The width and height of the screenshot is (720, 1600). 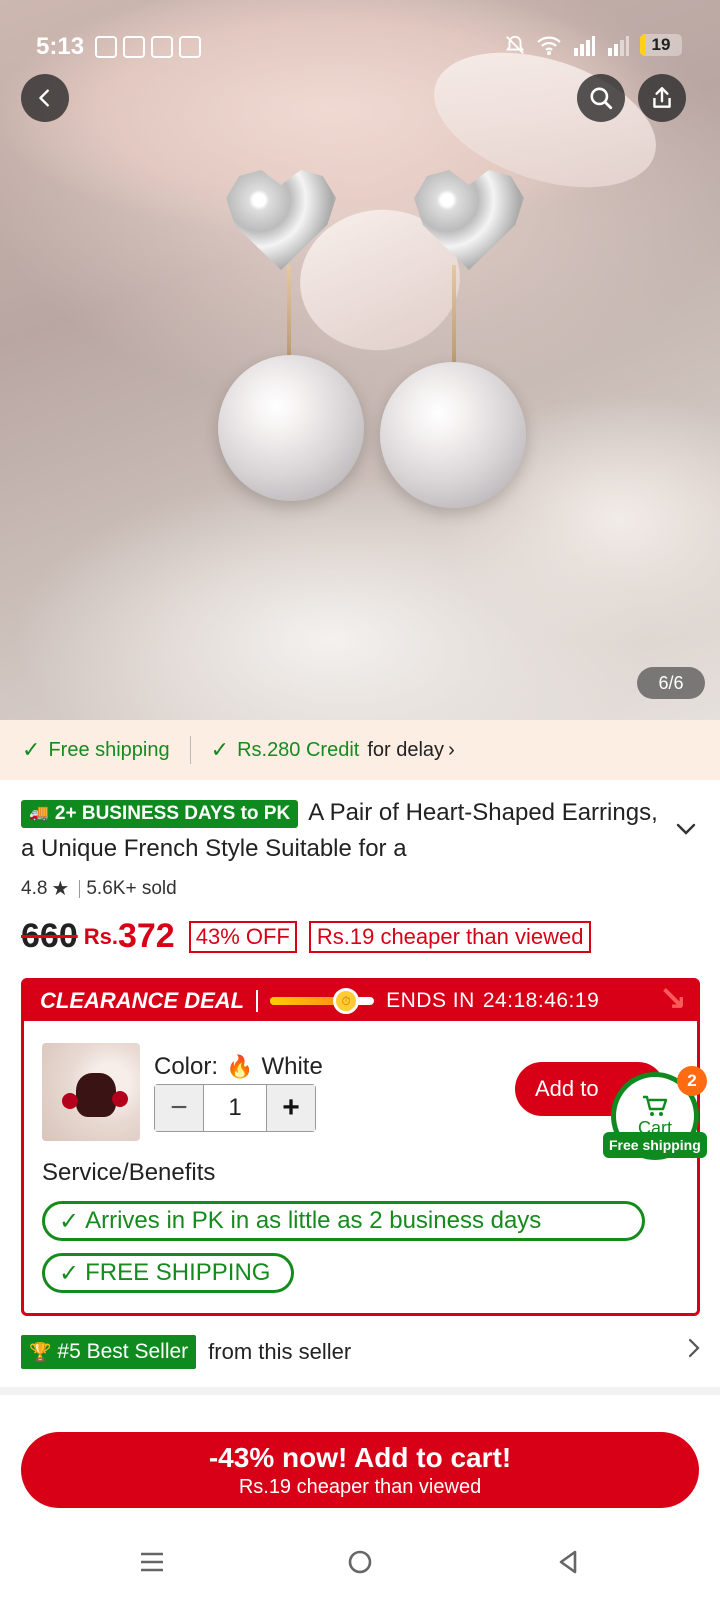 What do you see at coordinates (361, 1352) in the screenshot?
I see `best-seller-row: 🏆 #5 Best Seller from this seller` at bounding box center [361, 1352].